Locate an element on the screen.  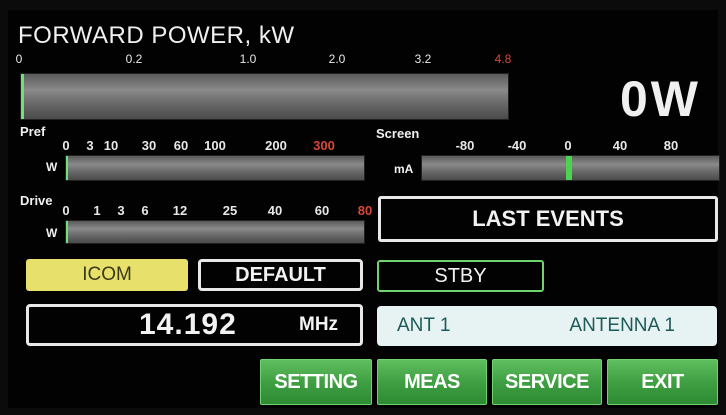
setting-button: SETTING is located at coordinates (316, 382).